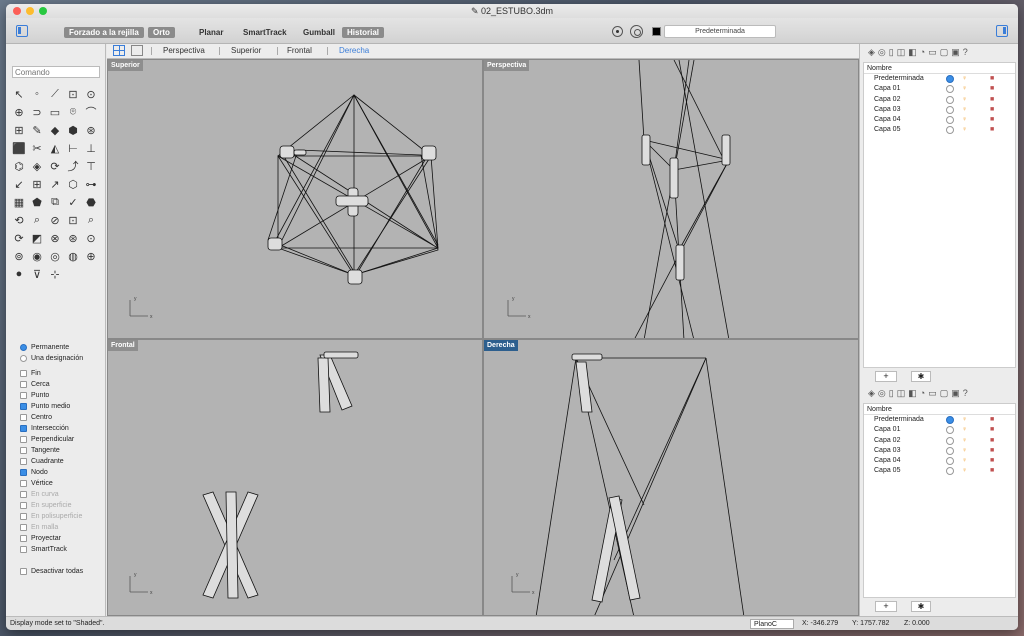 This screenshot has width=1024, height=636. What do you see at coordinates (886, 376) in the screenshot?
I see `add-layer-button: +` at bounding box center [886, 376].